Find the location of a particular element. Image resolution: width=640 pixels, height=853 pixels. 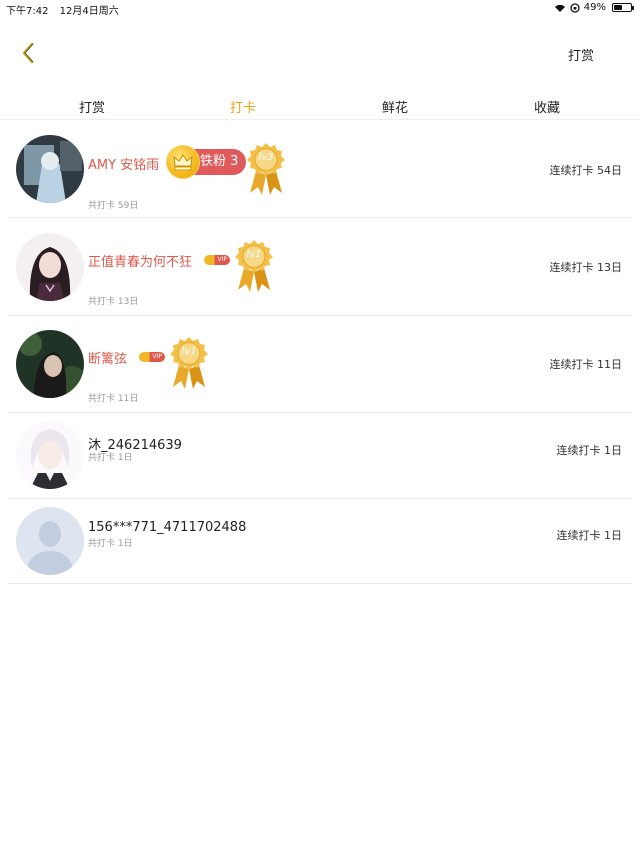

tab-reward: 打赏 is located at coordinates (92, 106).